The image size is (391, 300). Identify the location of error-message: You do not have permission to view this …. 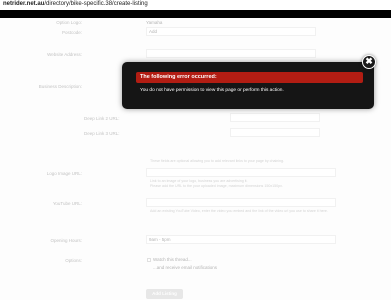
(212, 90).